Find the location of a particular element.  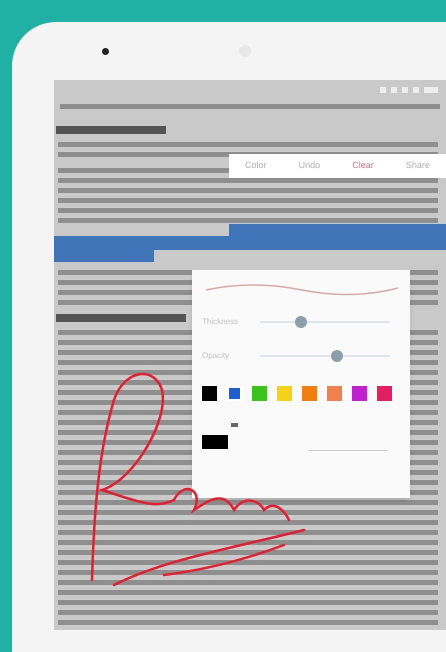

slider-label: Thickness is located at coordinates (221, 322).